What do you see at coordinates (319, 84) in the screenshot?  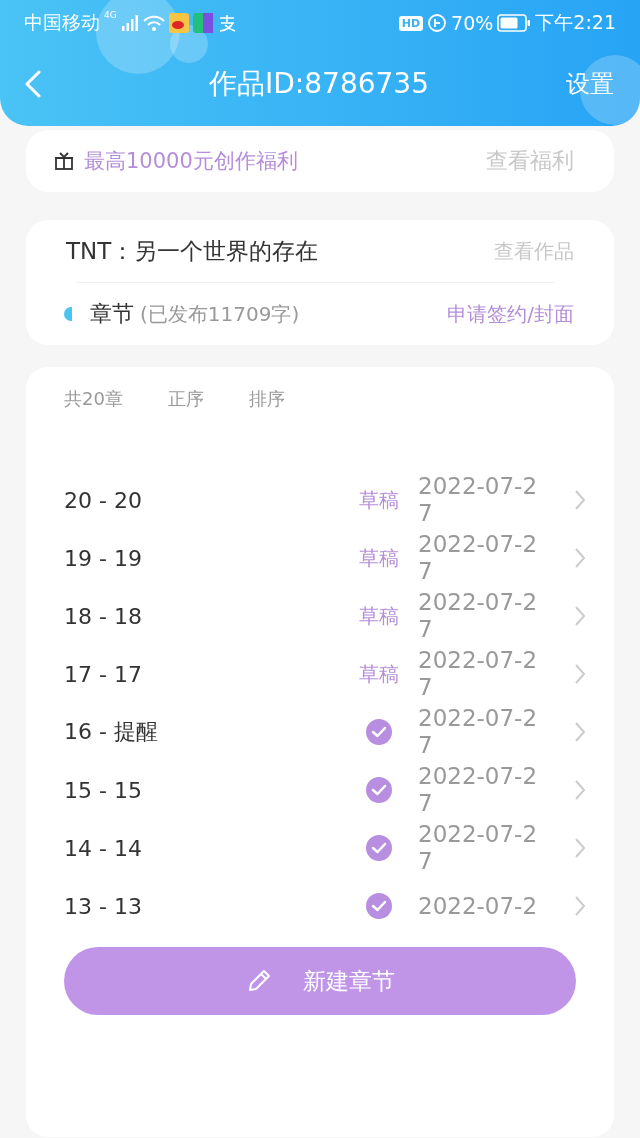 I see `page-title: 作品ID:8786735` at bounding box center [319, 84].